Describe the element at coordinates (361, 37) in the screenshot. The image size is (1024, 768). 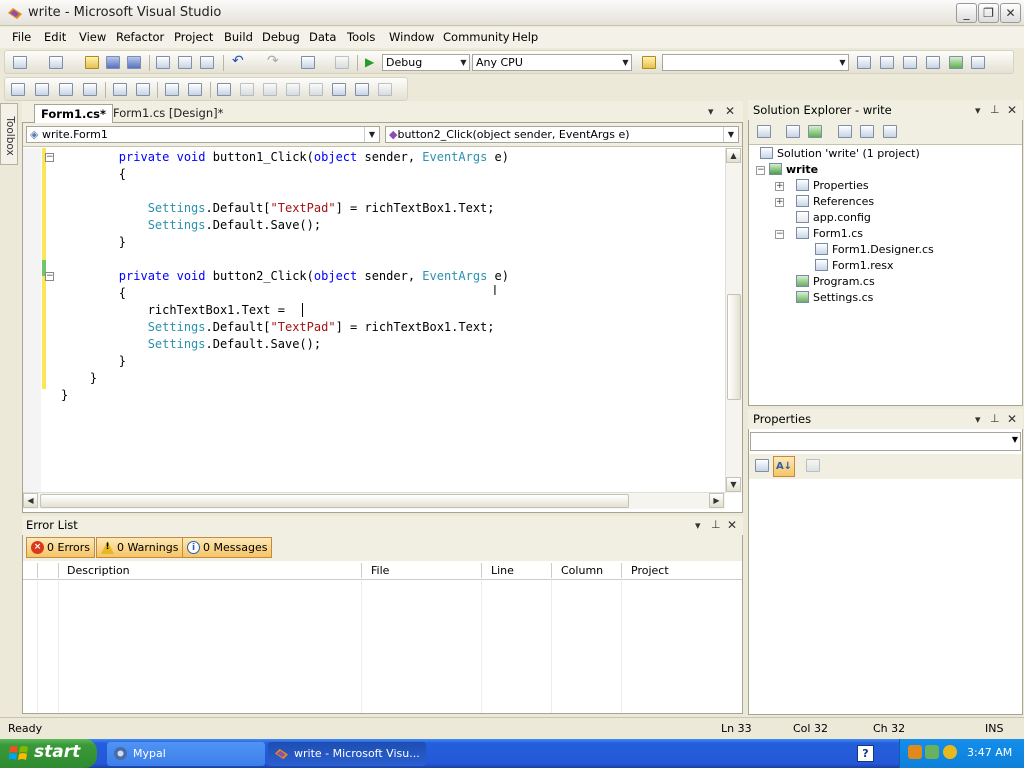
I see `menu-tools: Tools` at that location.